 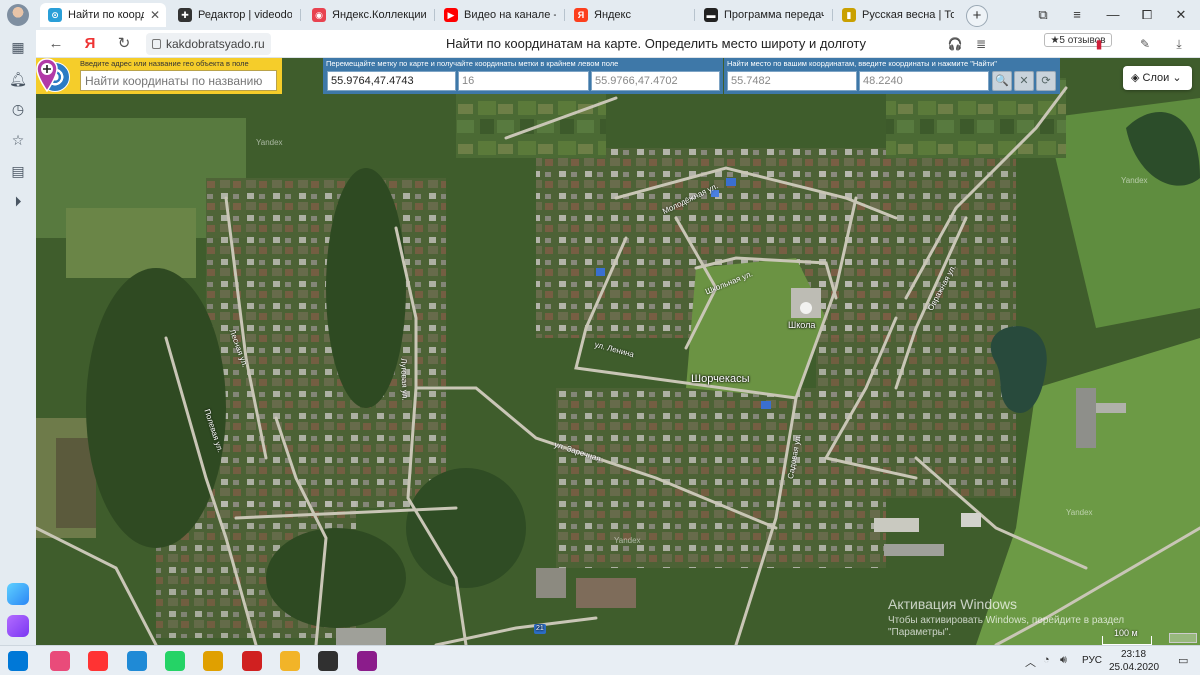 I want to click on map-center-field, so click(x=655, y=81).